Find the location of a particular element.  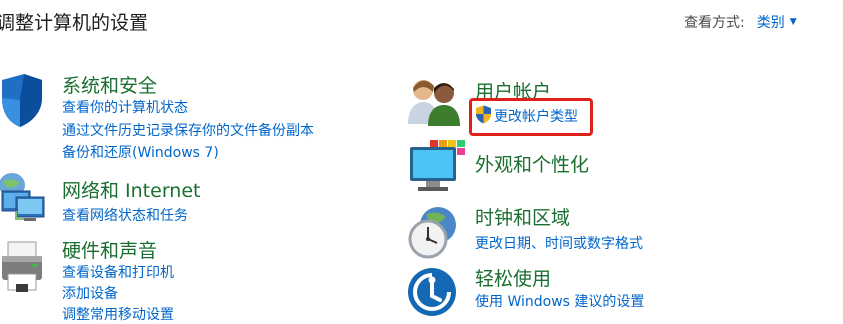

chevron-down-icon: ▼ is located at coordinates (793, 22).